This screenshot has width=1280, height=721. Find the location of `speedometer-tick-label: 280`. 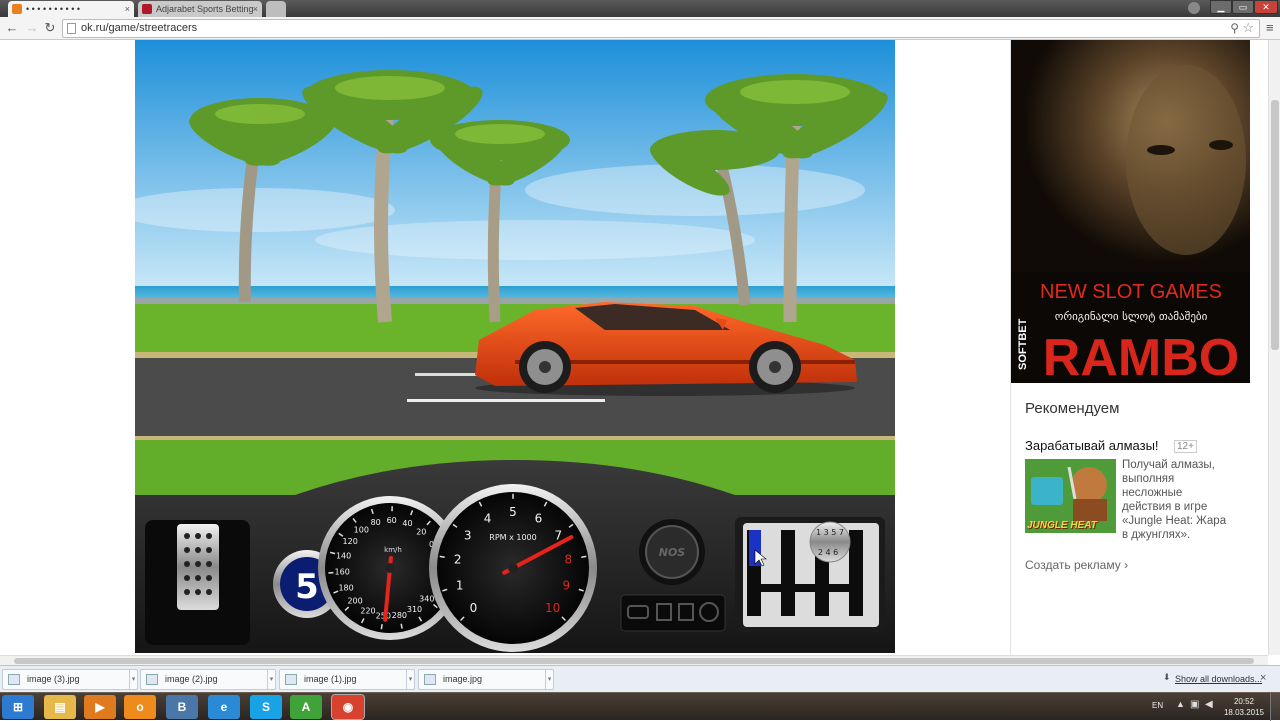

speedometer-tick-label: 280 is located at coordinates (399, 615).